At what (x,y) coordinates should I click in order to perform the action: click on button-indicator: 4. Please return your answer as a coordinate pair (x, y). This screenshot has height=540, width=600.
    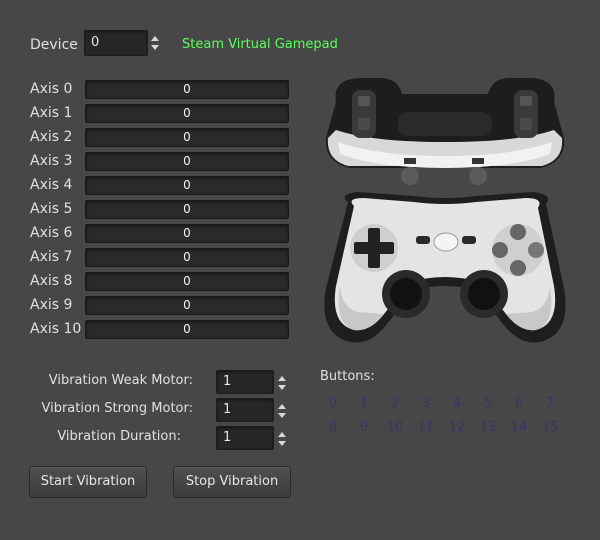
    Looking at the image, I should click on (457, 403).